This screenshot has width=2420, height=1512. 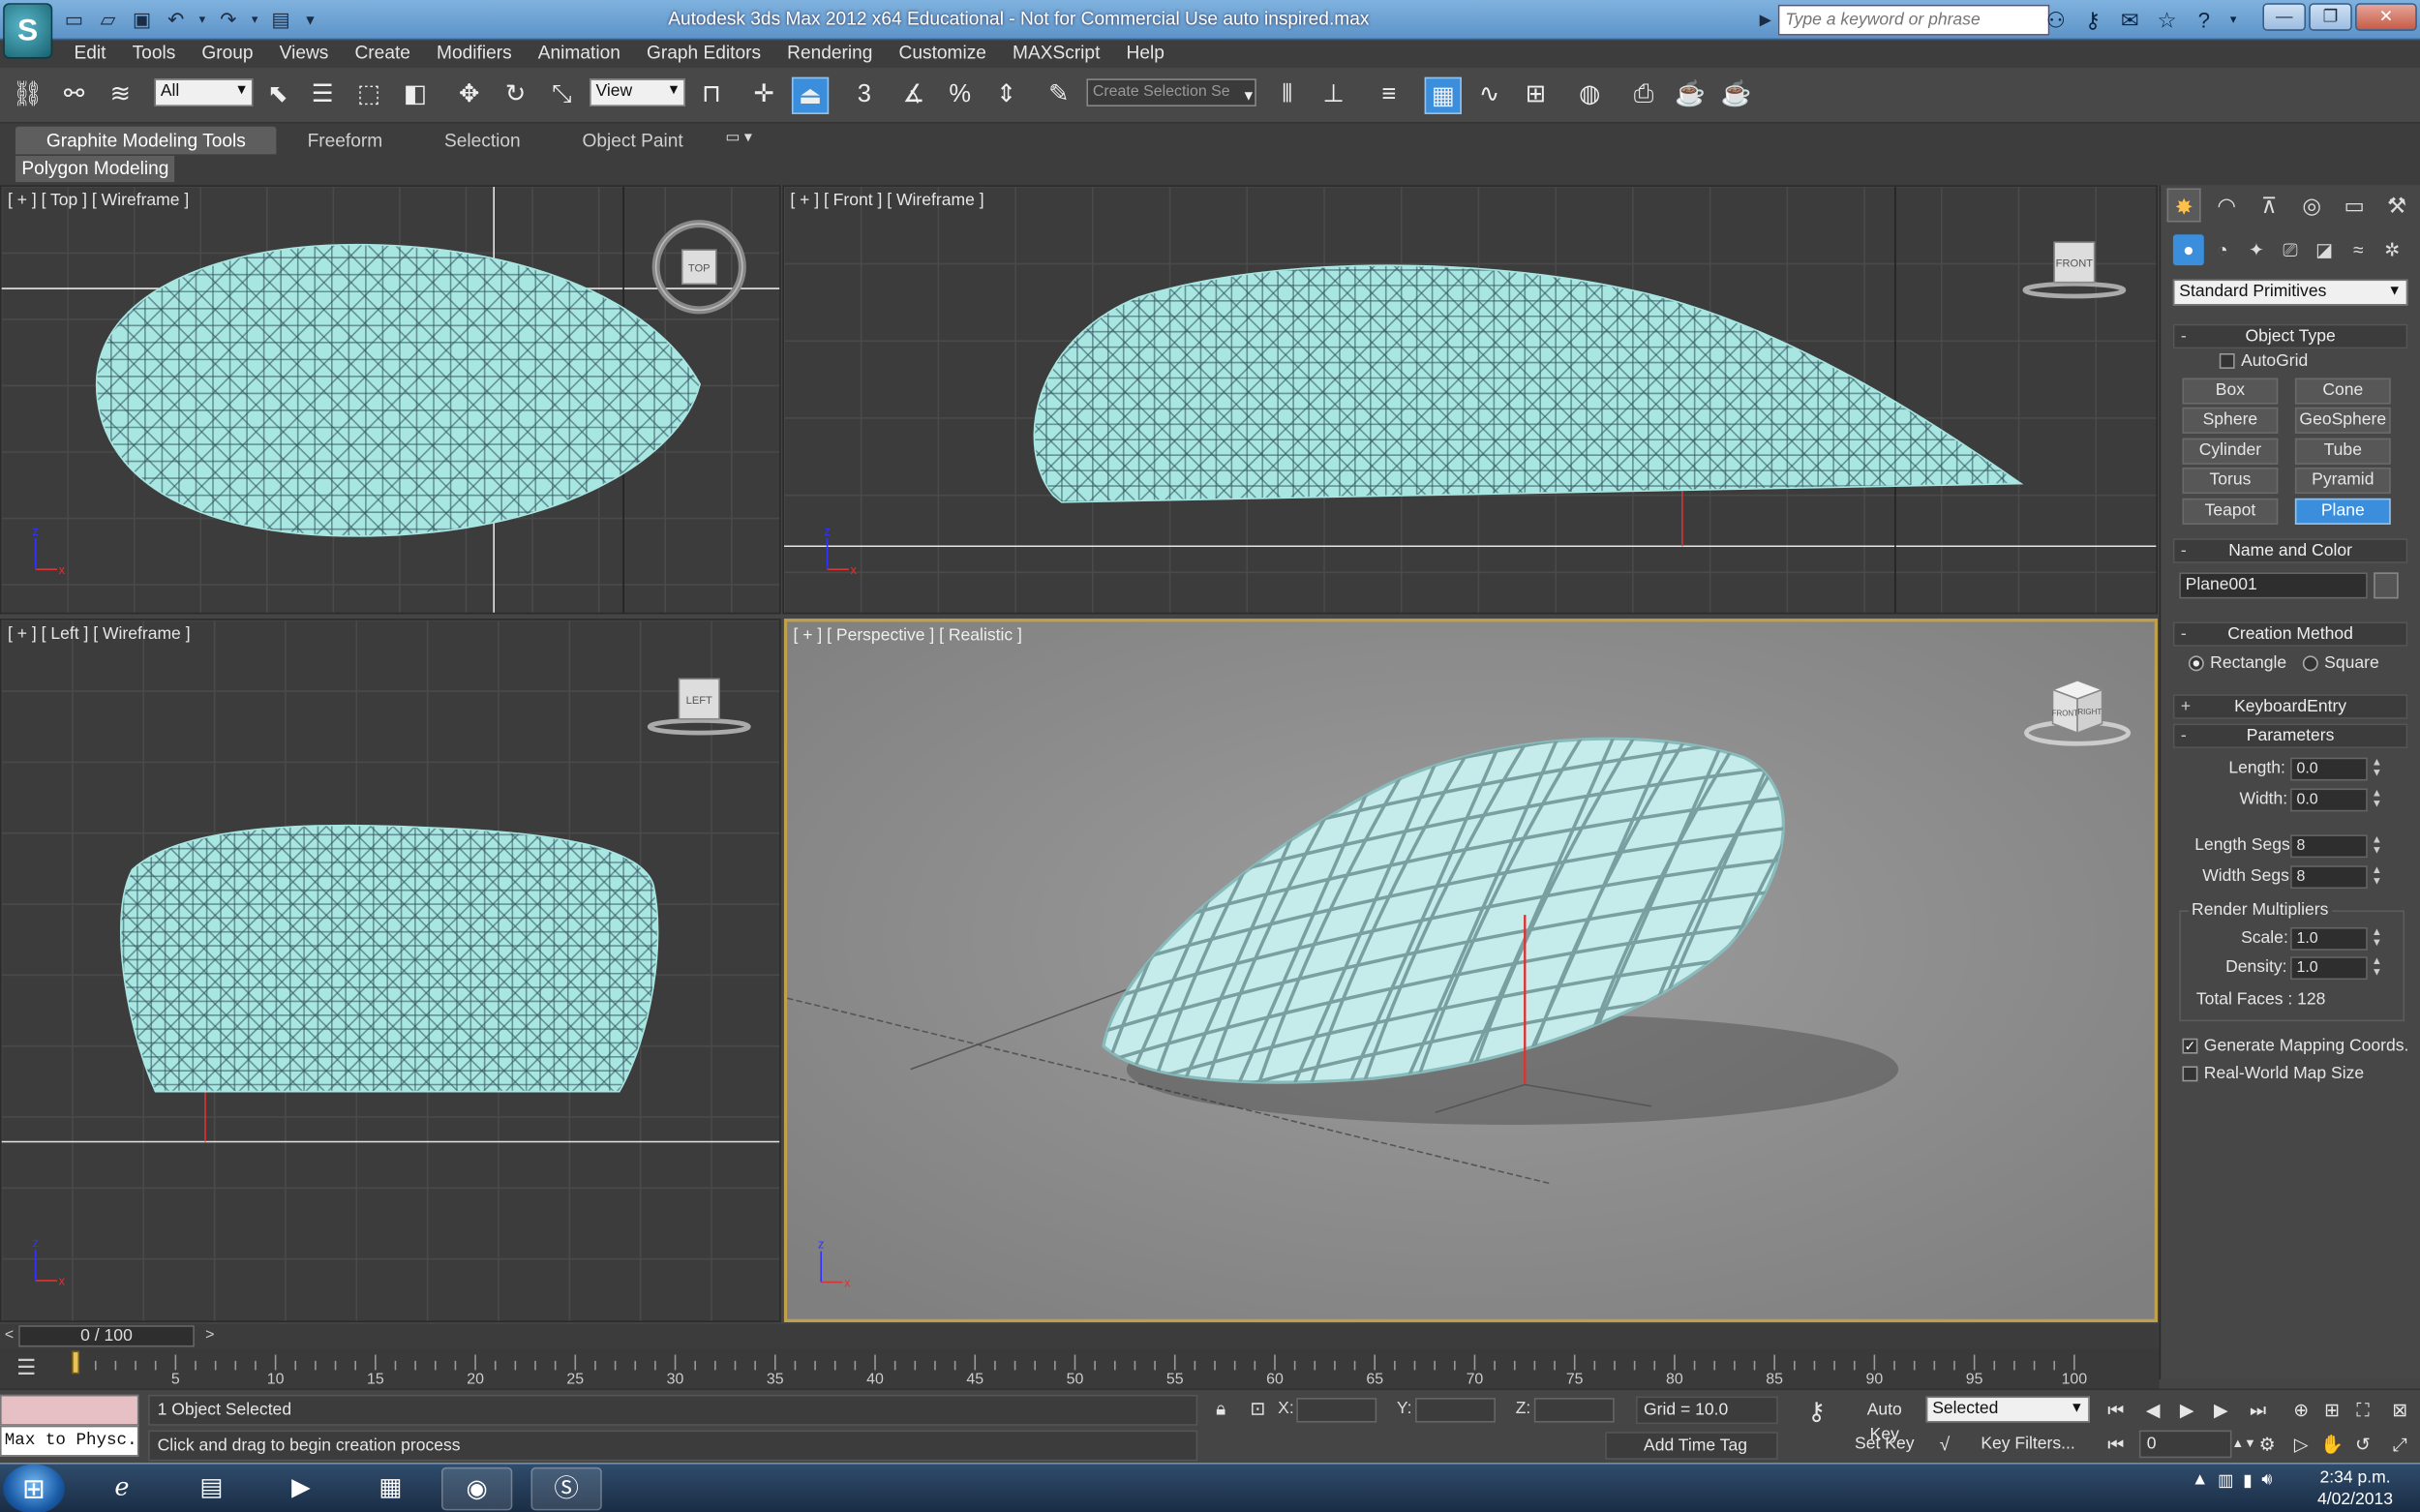 What do you see at coordinates (162, 54) in the screenshot?
I see `menu-tools: Tools` at bounding box center [162, 54].